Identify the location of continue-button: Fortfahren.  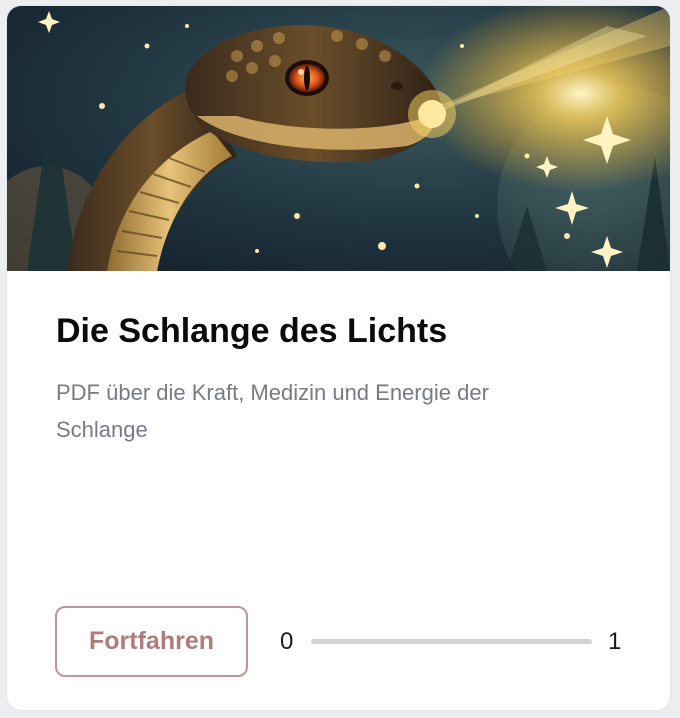
(151, 641).